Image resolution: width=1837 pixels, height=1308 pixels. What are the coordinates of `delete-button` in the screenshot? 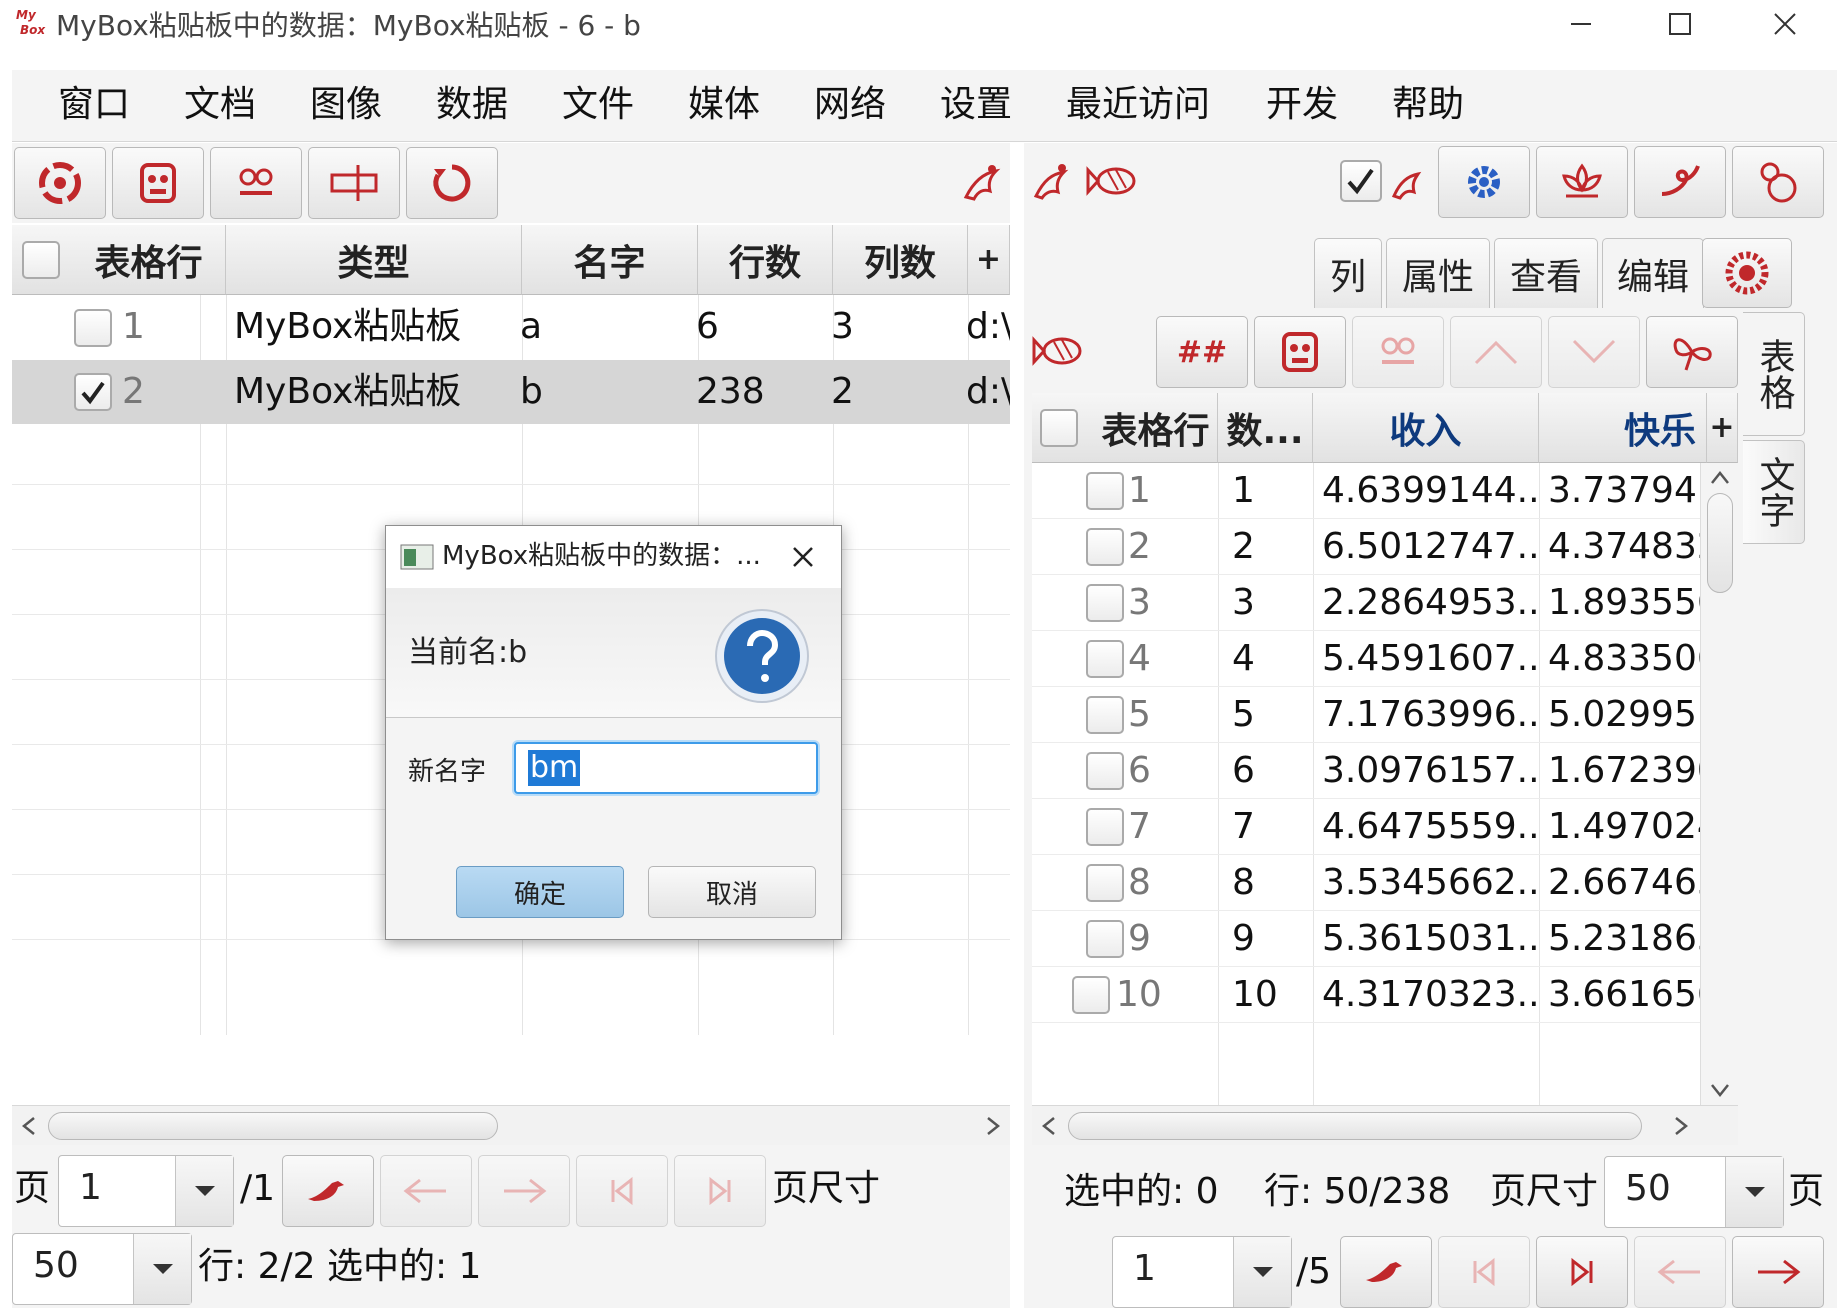 It's located at (158, 183).